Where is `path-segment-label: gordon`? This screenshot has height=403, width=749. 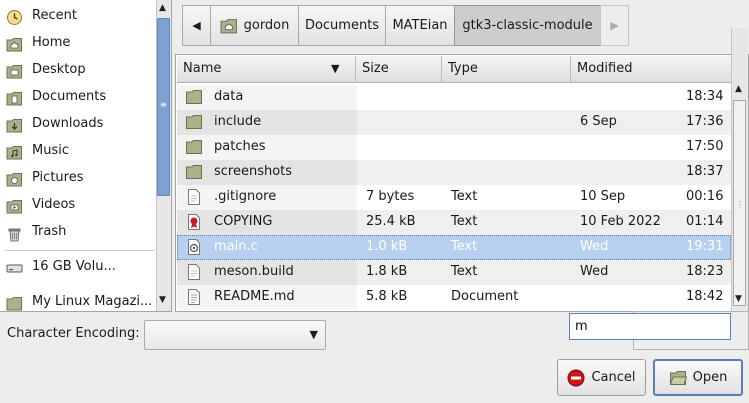 path-segment-label: gordon is located at coordinates (266, 25).